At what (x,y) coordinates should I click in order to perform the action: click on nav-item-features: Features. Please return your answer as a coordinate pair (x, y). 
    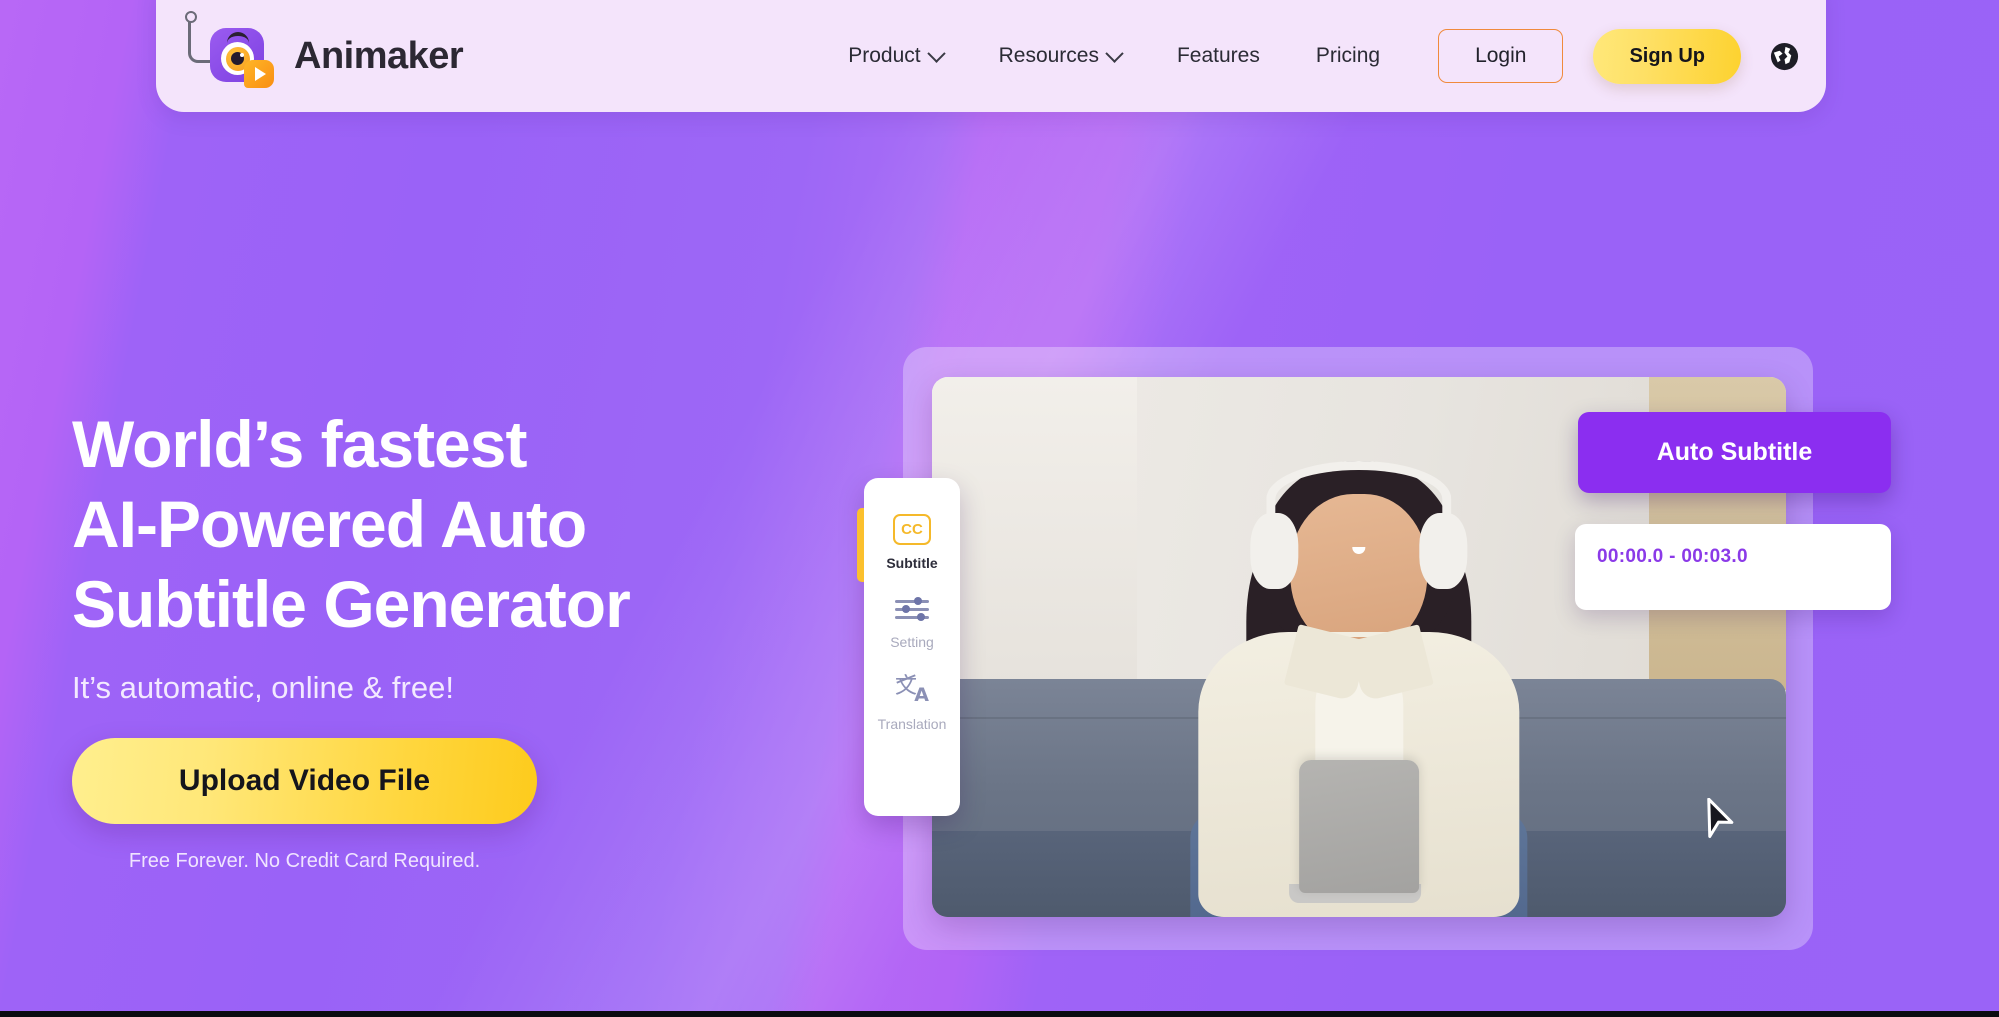
    Looking at the image, I should click on (1218, 56).